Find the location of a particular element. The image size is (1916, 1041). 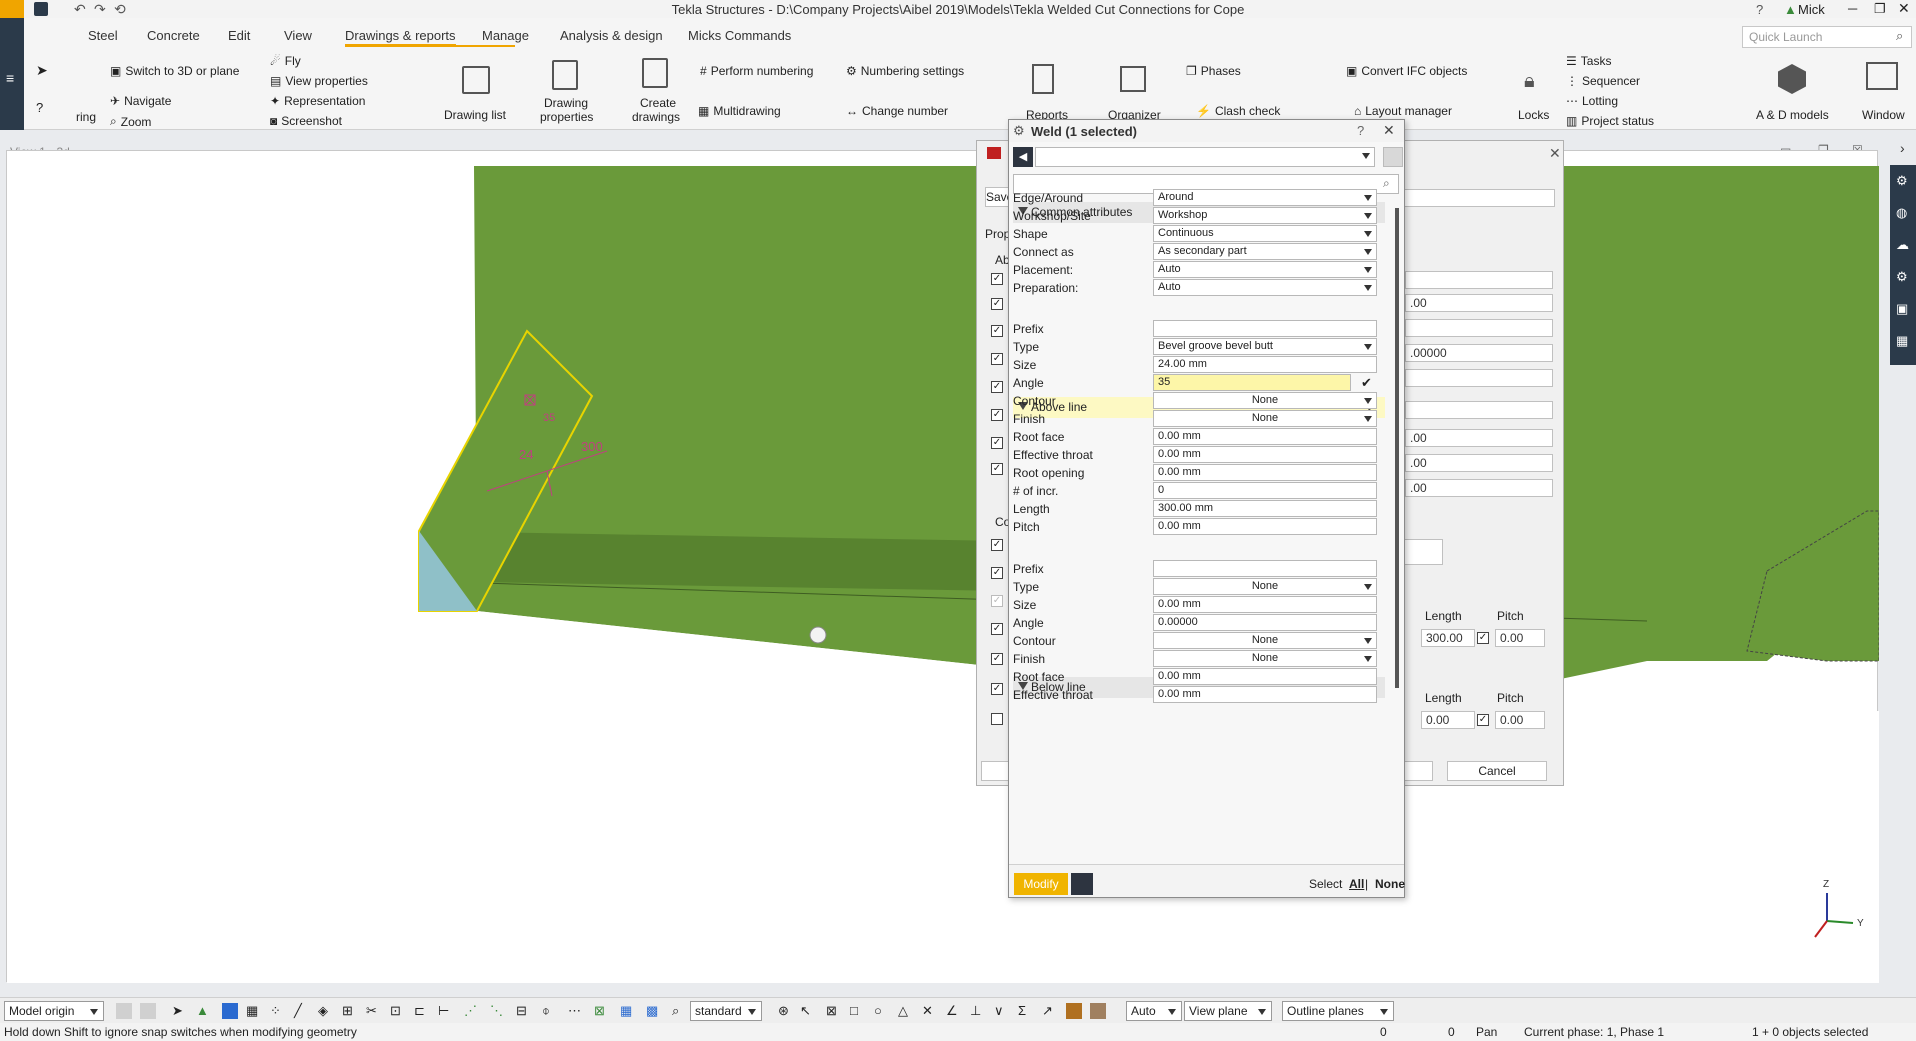

dialog-contour-select is located at coordinates (1422, 552).